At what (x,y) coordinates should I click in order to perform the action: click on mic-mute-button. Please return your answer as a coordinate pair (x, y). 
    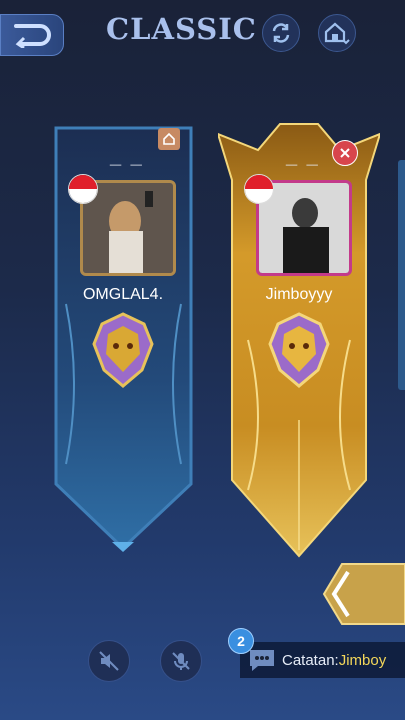
    Looking at the image, I should click on (181, 661).